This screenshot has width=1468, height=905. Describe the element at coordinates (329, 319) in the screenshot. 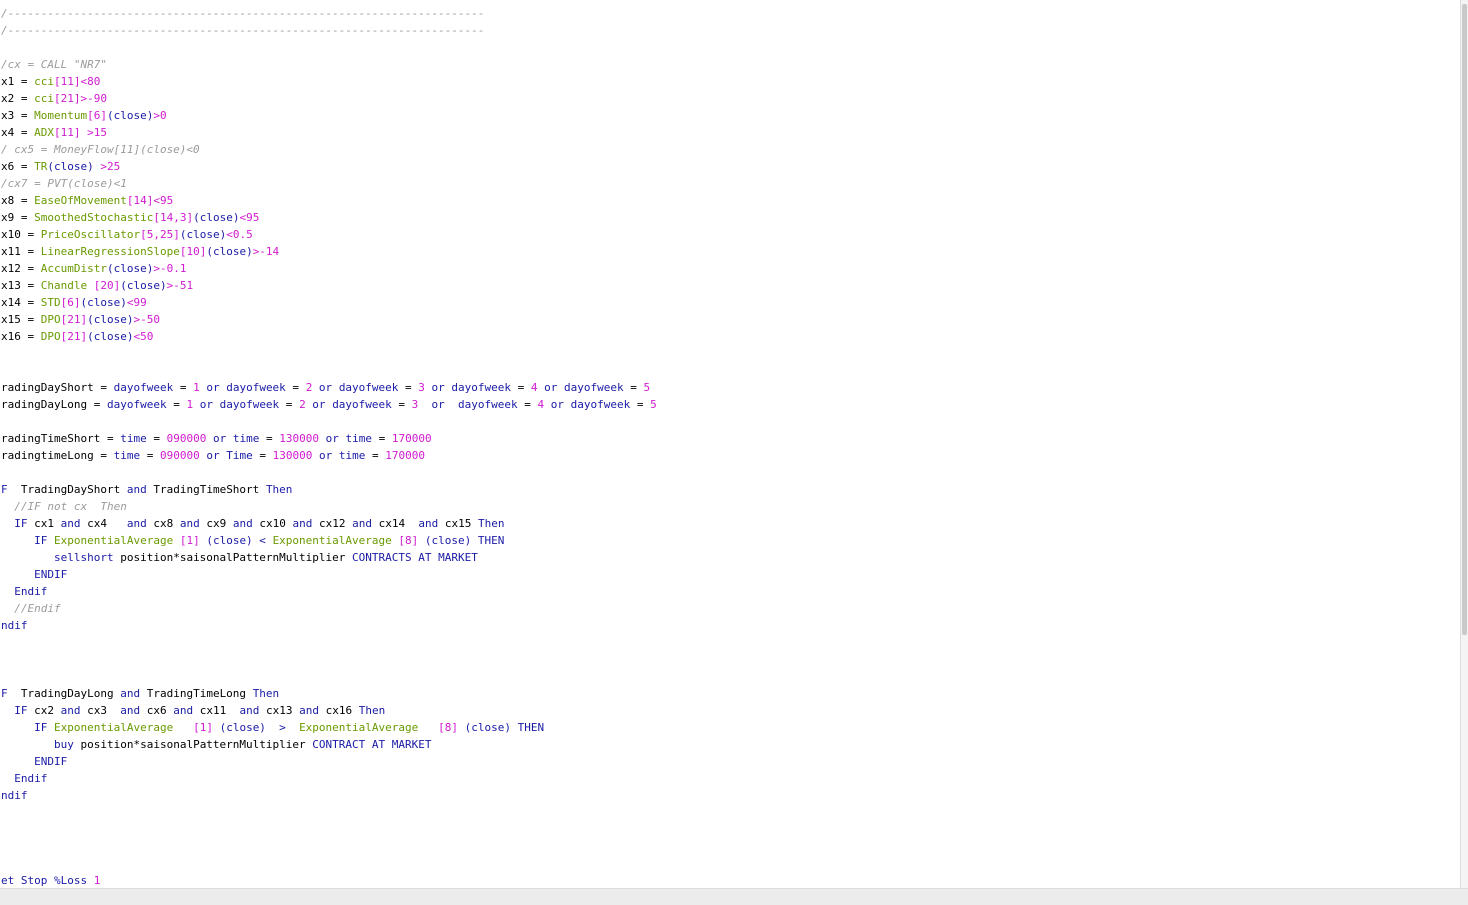

I see `code-line: x15 = DPO[21](close)>-50` at that location.